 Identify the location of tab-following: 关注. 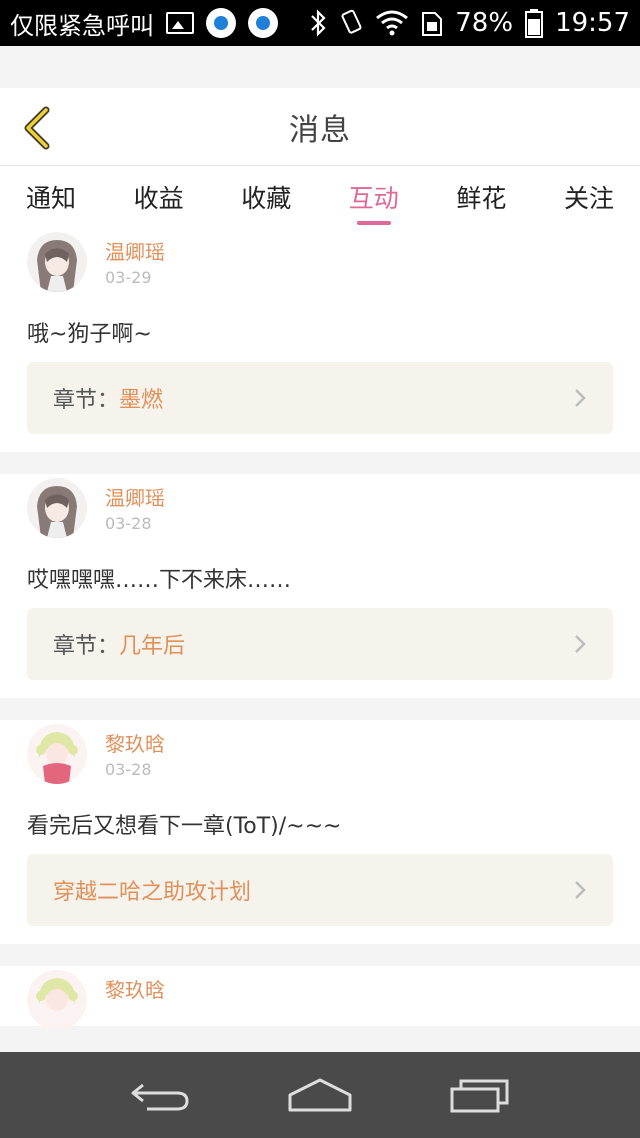
(589, 197).